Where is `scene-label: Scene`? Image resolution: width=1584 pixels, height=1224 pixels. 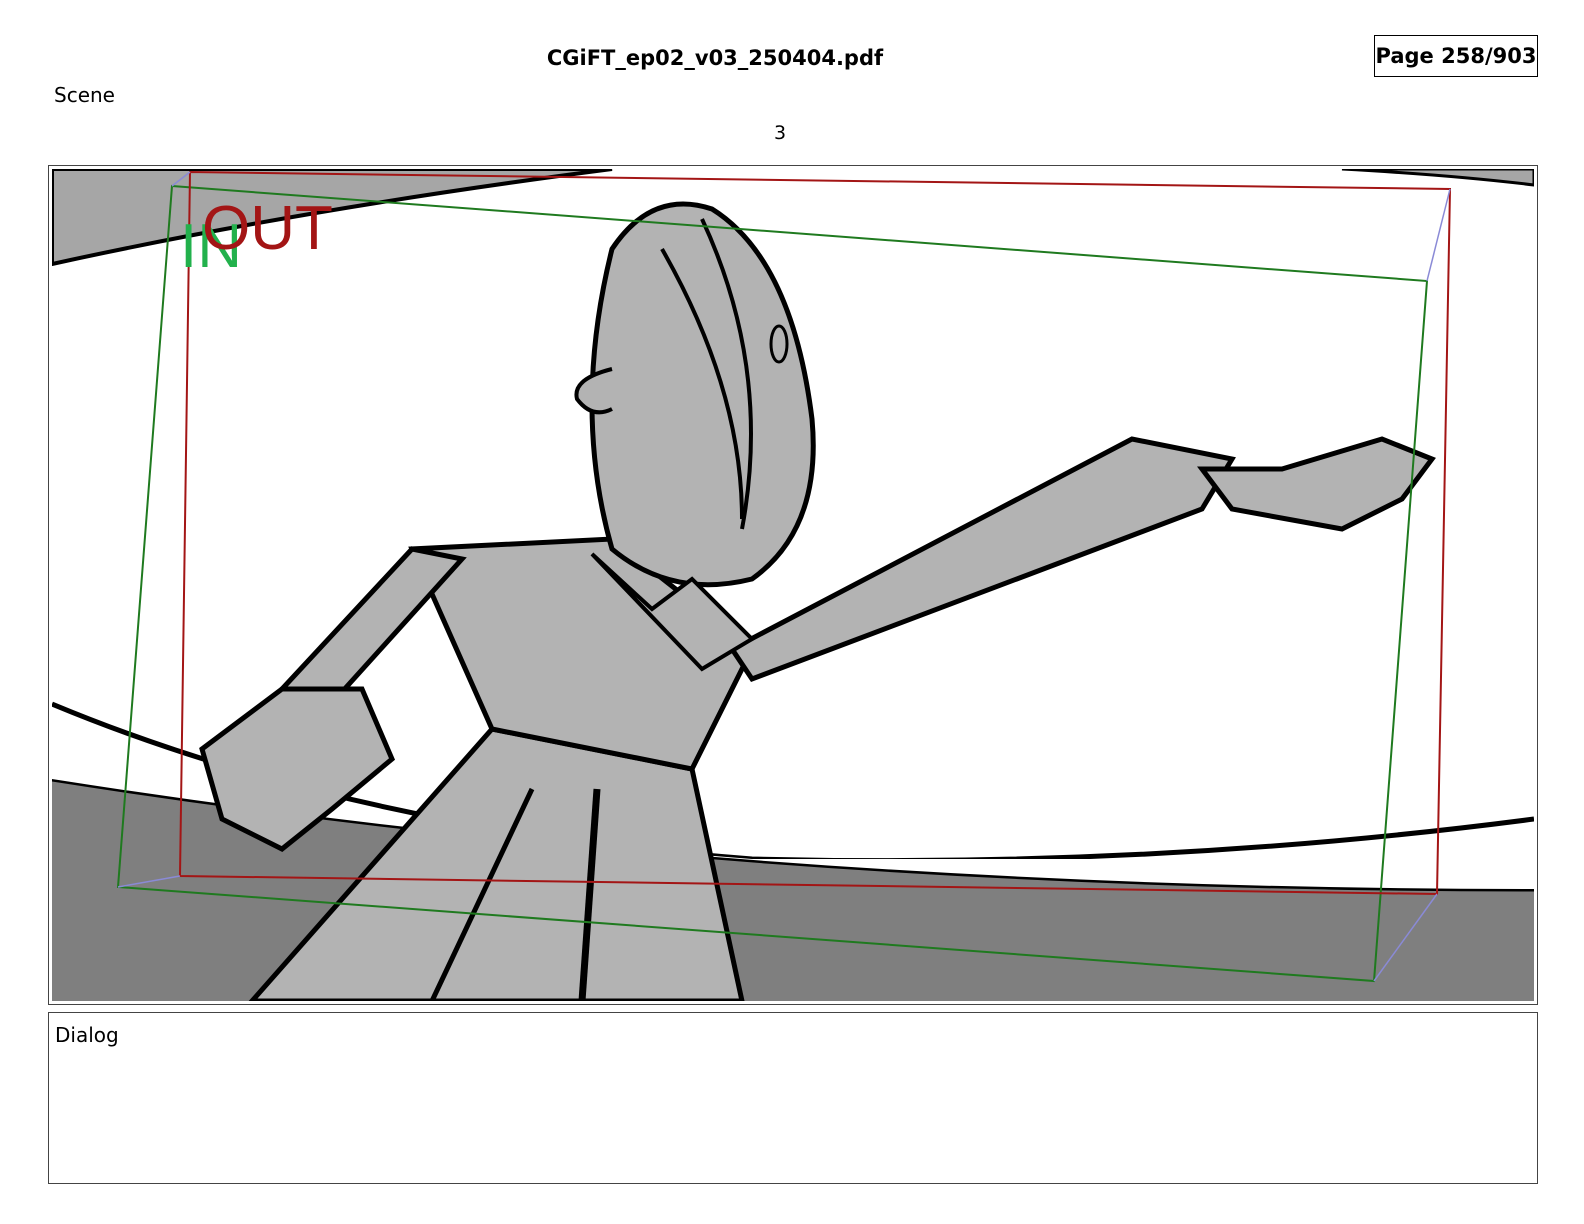 scene-label: Scene is located at coordinates (84, 95).